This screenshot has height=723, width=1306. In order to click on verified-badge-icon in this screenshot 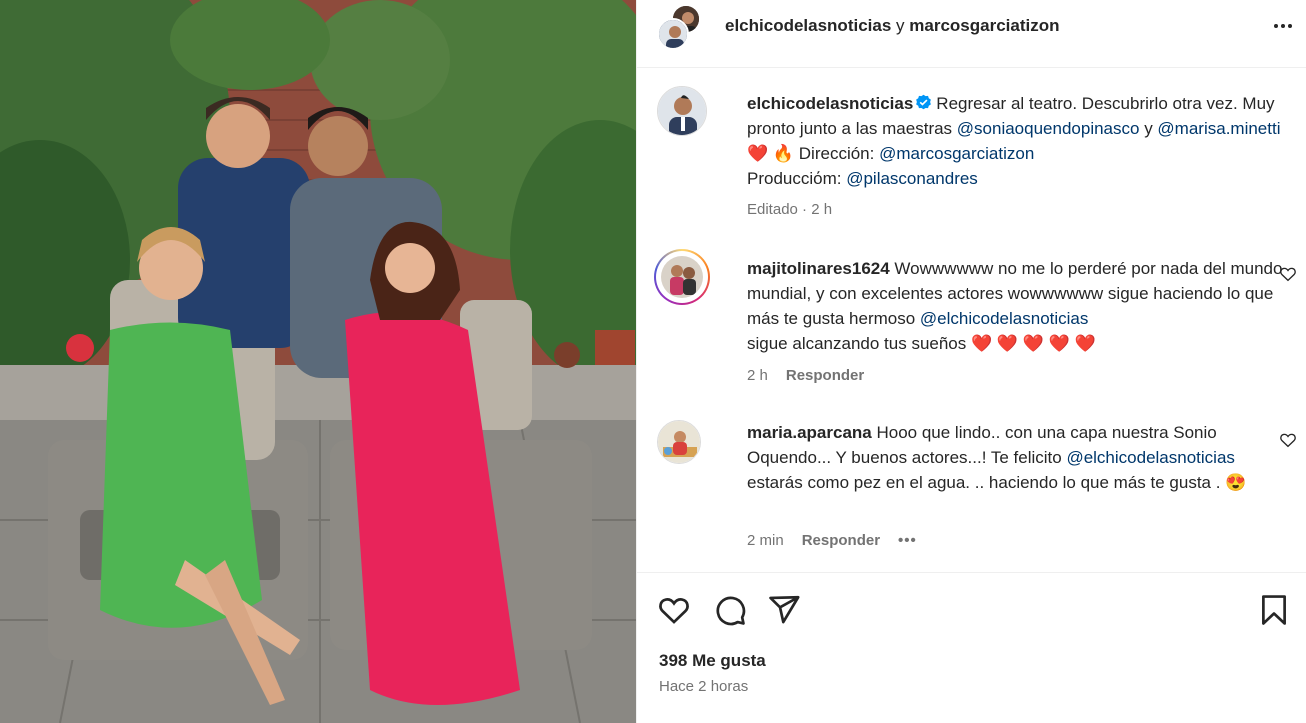, I will do `click(924, 102)`.